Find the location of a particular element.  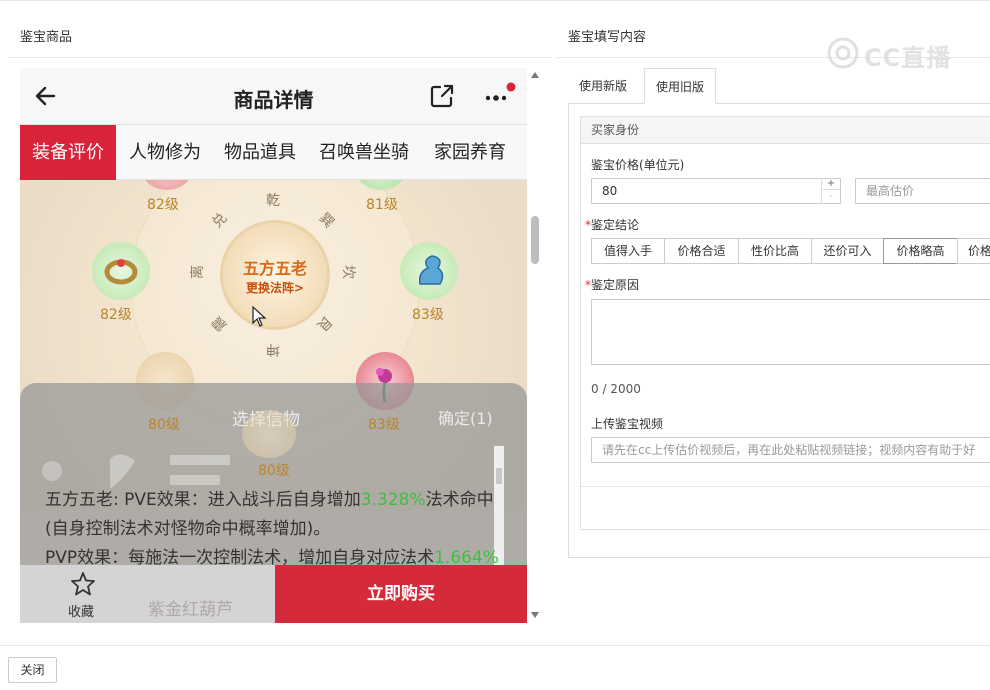

conclusion-label: *鉴定结论 is located at coordinates (612, 225).